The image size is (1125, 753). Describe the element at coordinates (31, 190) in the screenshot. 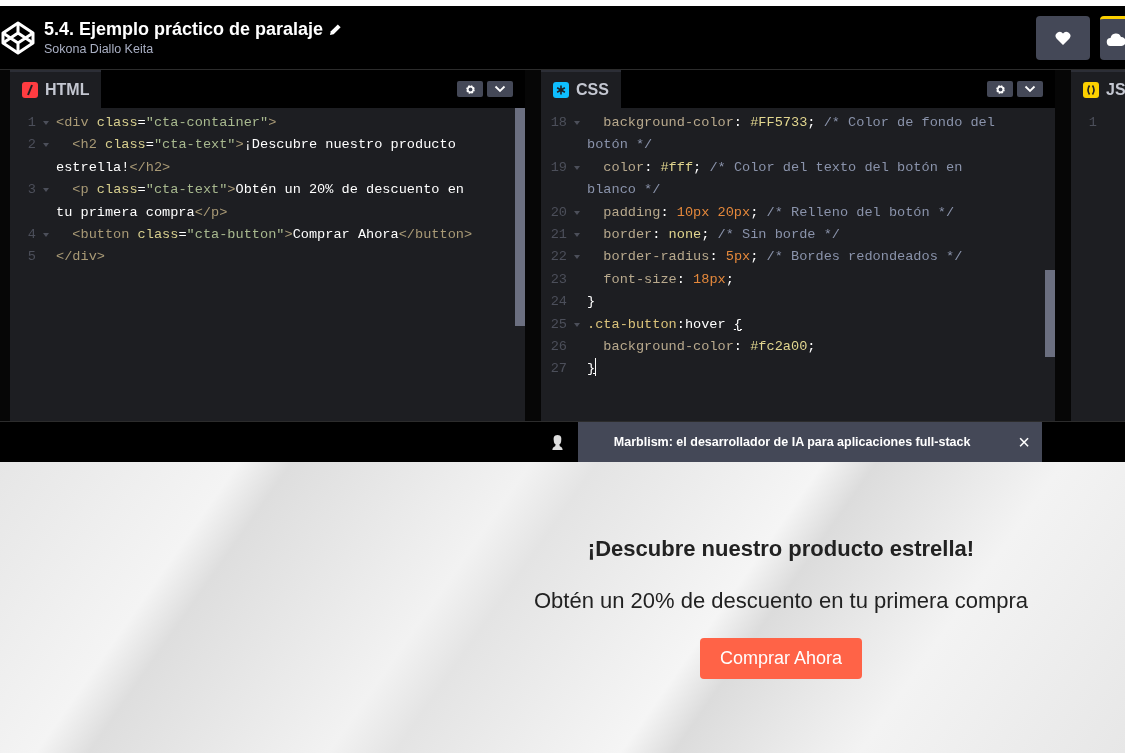

I see `line-number: 3` at that location.